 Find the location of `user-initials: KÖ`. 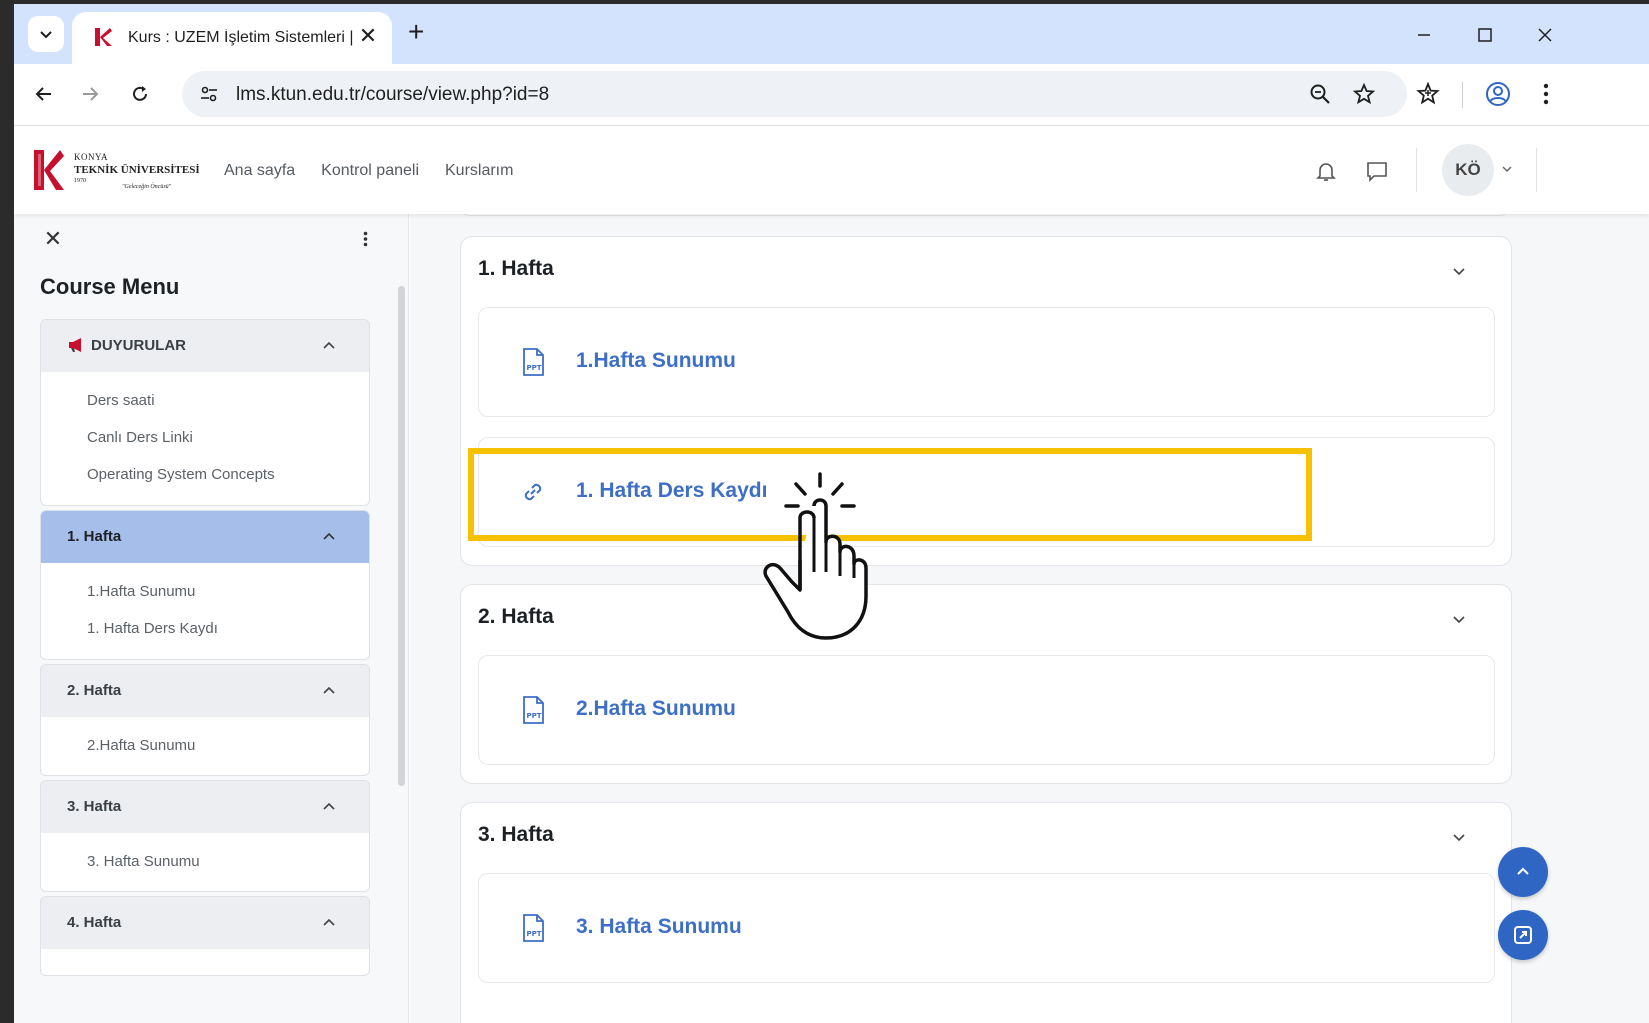

user-initials: KÖ is located at coordinates (1468, 169).